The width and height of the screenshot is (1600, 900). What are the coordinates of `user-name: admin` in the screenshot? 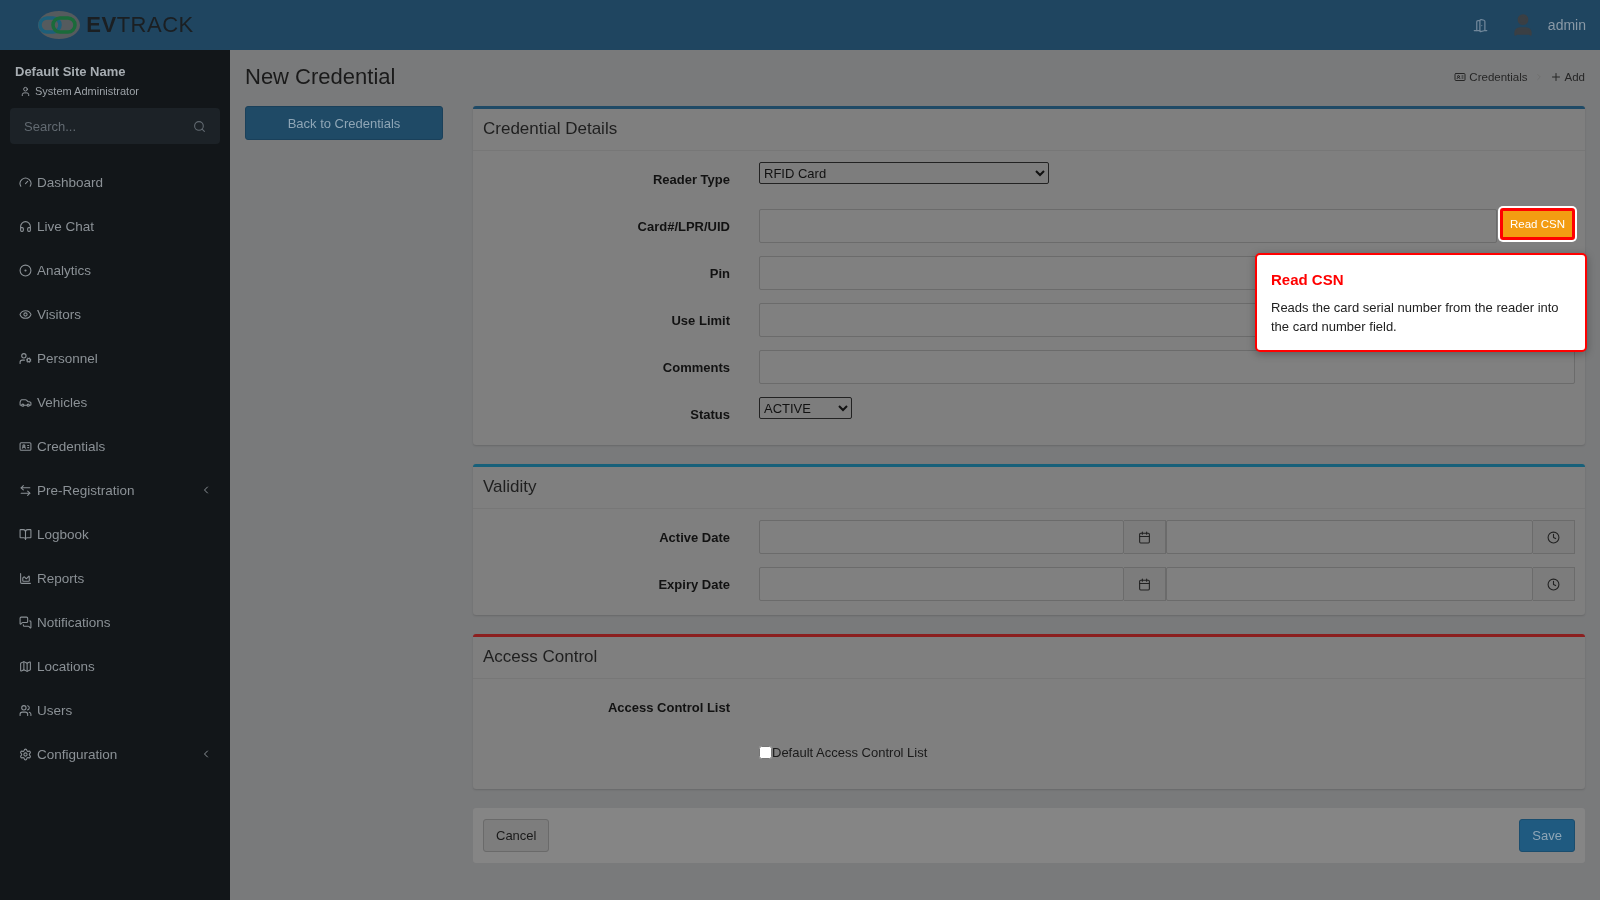 It's located at (1566, 25).